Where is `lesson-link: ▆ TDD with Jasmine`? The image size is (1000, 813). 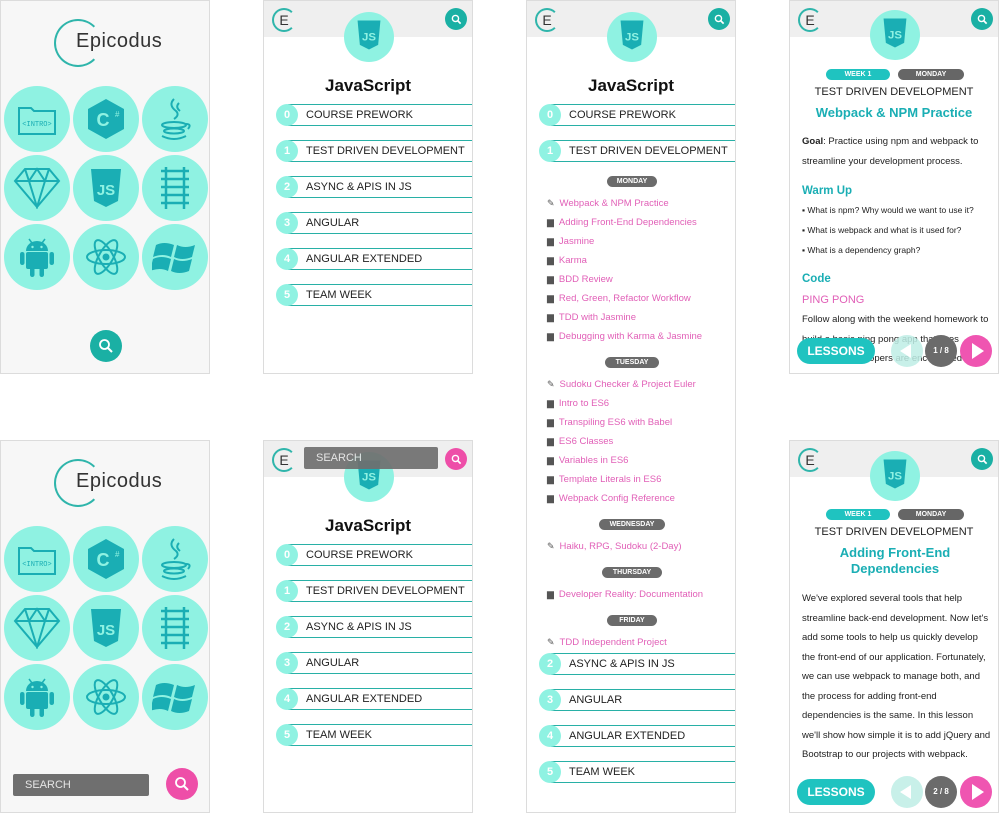
lesson-link: ▆ TDD with Jasmine is located at coordinates (591, 317).